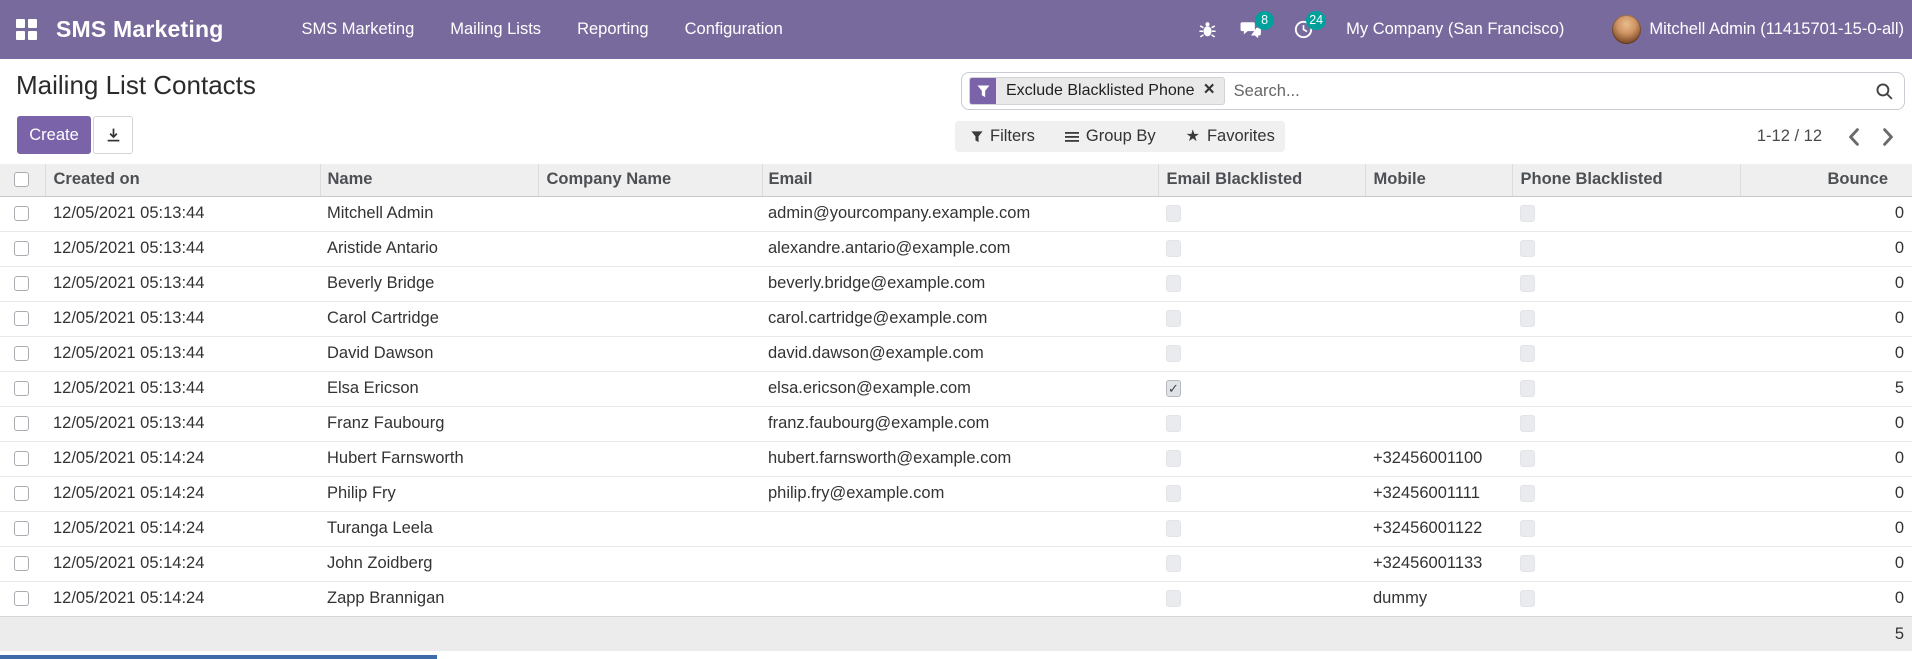 This screenshot has width=1912, height=659. Describe the element at coordinates (1100, 90) in the screenshot. I see `facet-label: Exclude Blacklisted Phone` at that location.